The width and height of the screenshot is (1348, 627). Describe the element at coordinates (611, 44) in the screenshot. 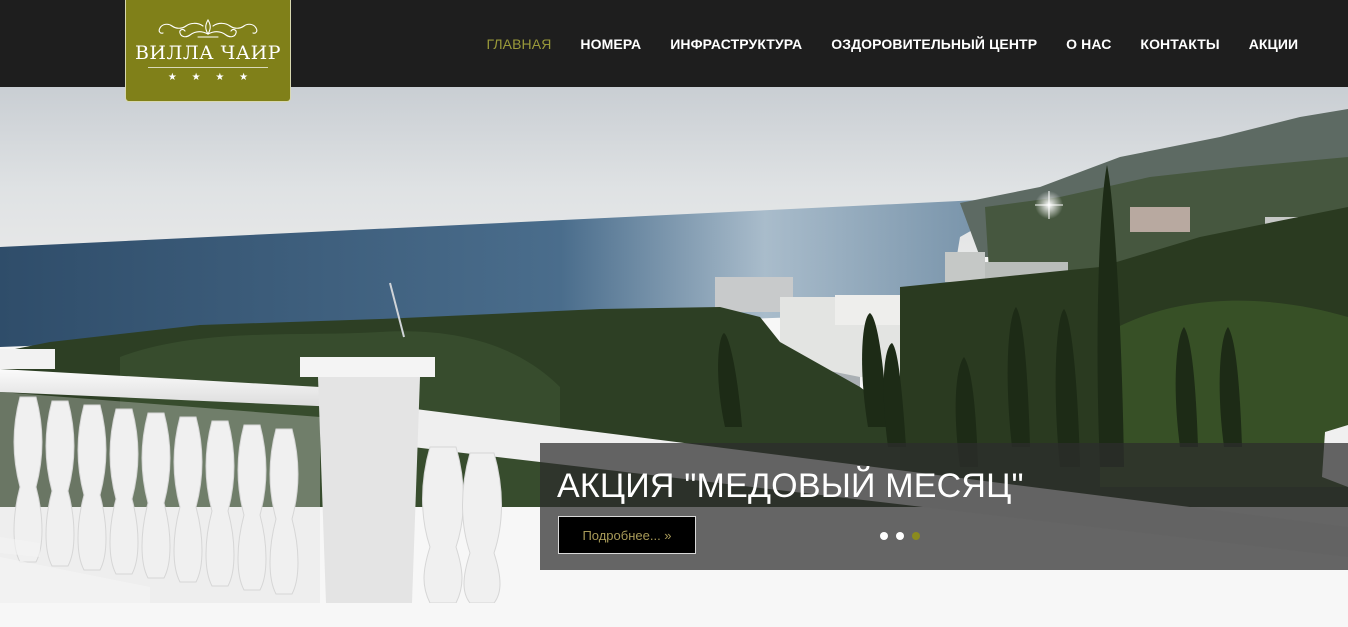

I see `nav-item-rooms: НОМЕРА` at that location.